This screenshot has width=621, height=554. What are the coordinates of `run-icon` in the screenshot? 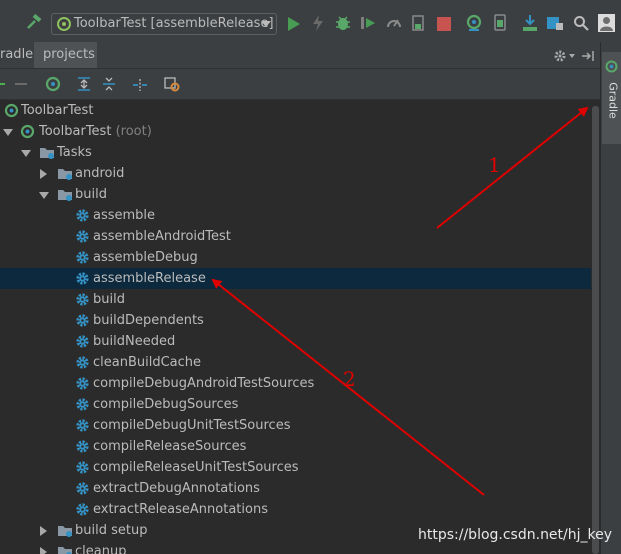 It's located at (294, 26).